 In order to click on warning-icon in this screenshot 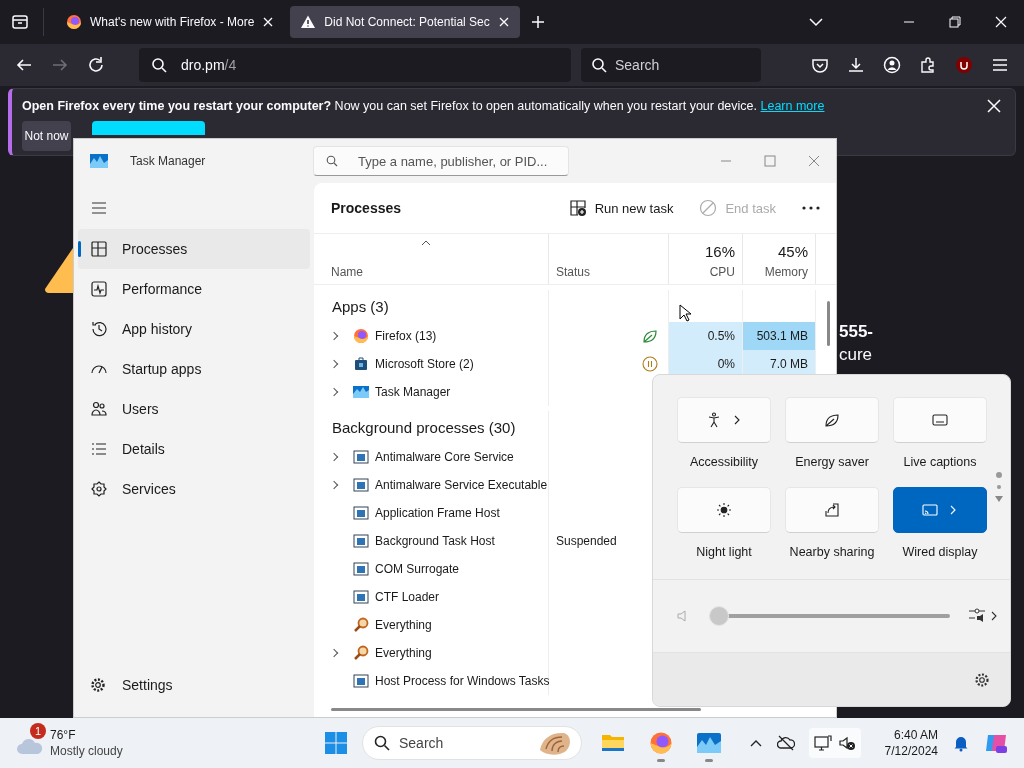, I will do `click(308, 22)`.